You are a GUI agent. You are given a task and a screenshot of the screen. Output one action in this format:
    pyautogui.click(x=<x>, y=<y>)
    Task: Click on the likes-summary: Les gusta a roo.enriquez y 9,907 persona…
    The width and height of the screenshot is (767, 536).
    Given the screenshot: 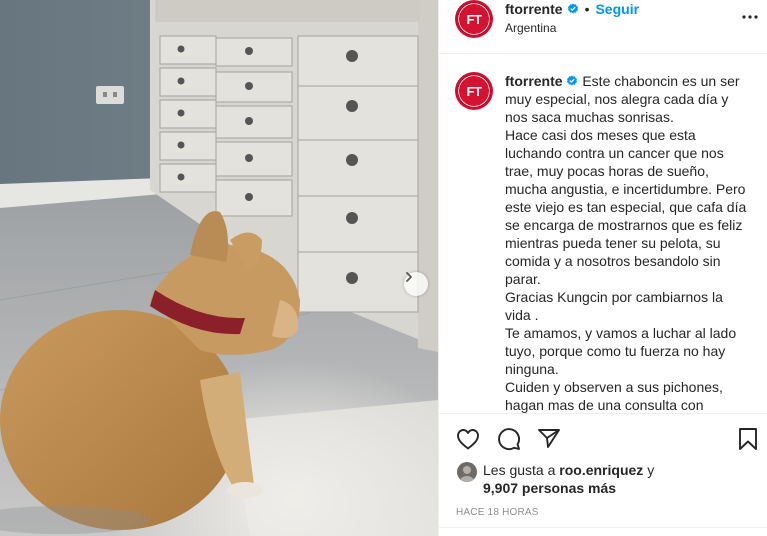 What is the action you would take?
    pyautogui.click(x=555, y=479)
    